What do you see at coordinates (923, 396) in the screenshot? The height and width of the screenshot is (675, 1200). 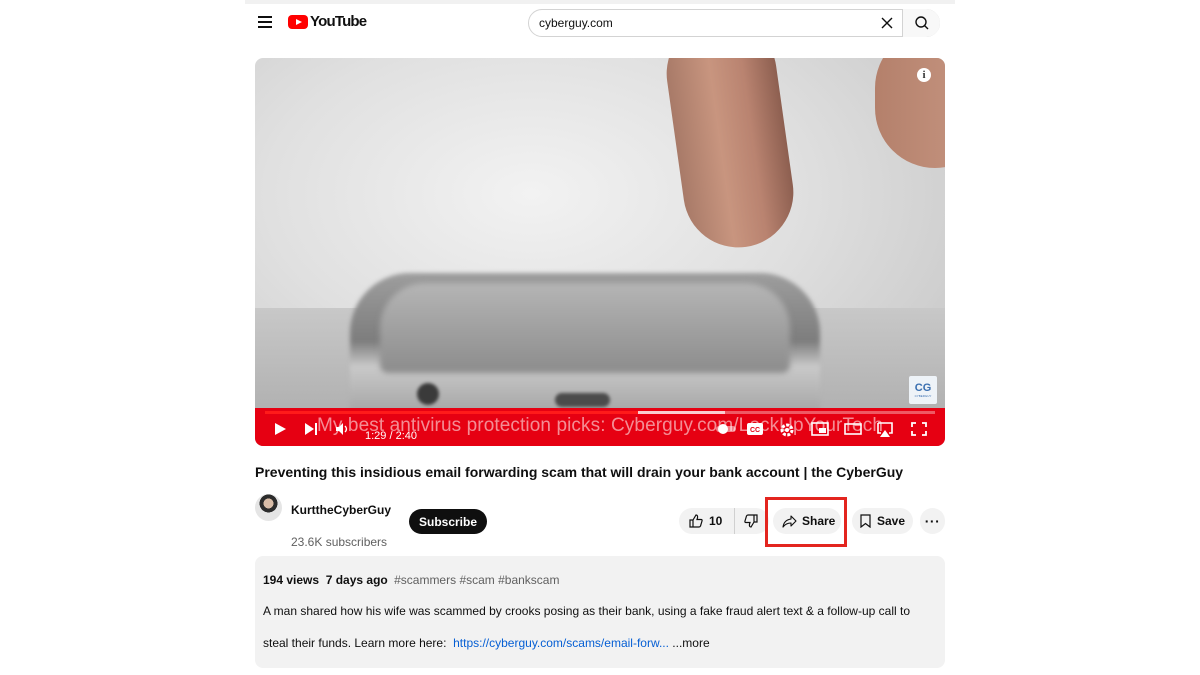 I see `watermark-label: CYBERGUY` at bounding box center [923, 396].